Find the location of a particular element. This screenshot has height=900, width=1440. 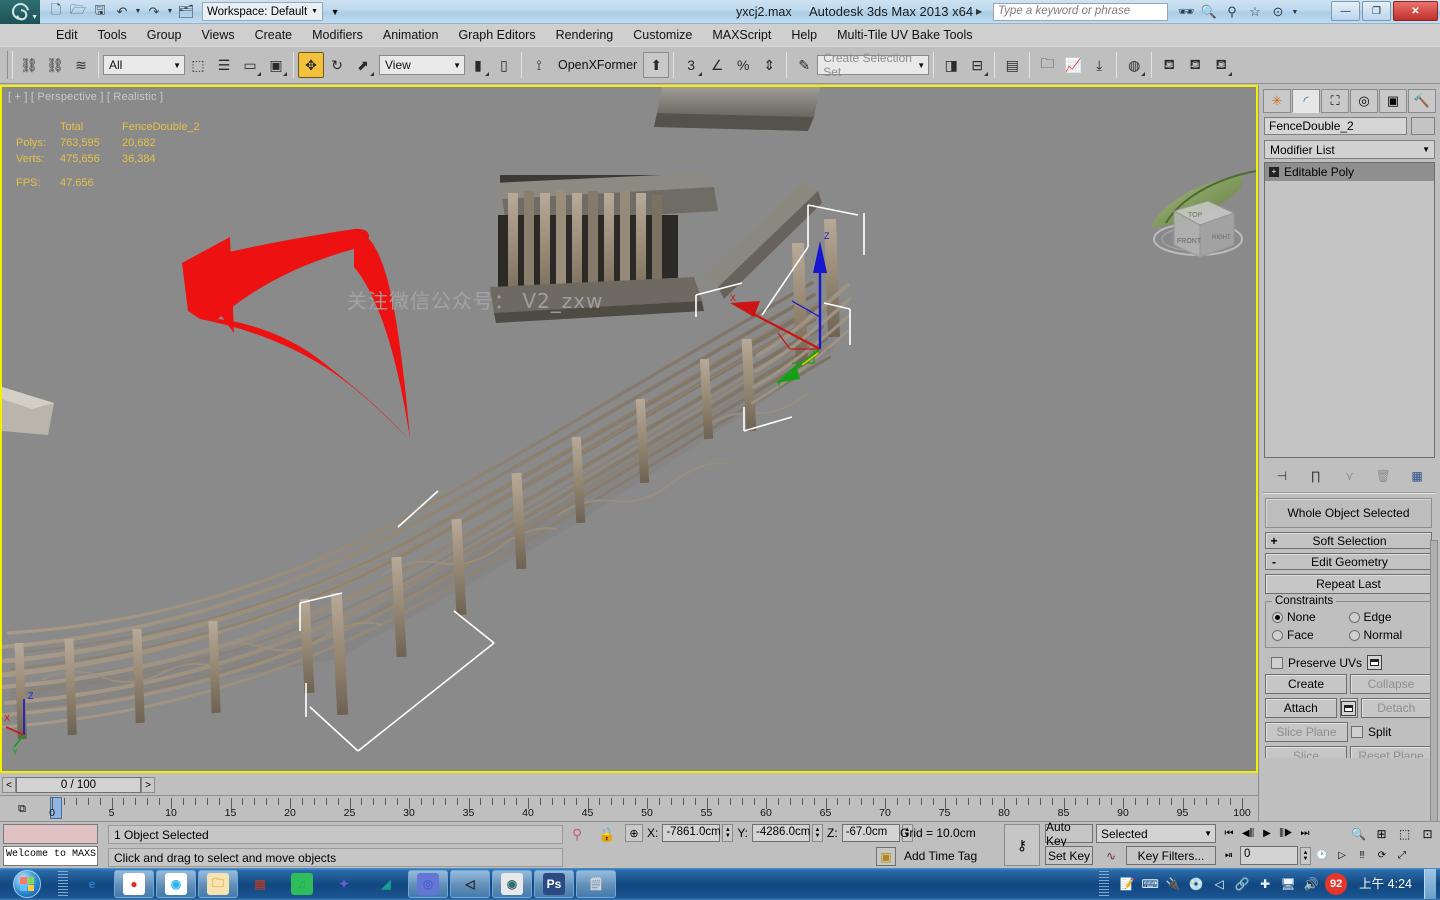

play-animation-button: ▶ is located at coordinates (1267, 833).